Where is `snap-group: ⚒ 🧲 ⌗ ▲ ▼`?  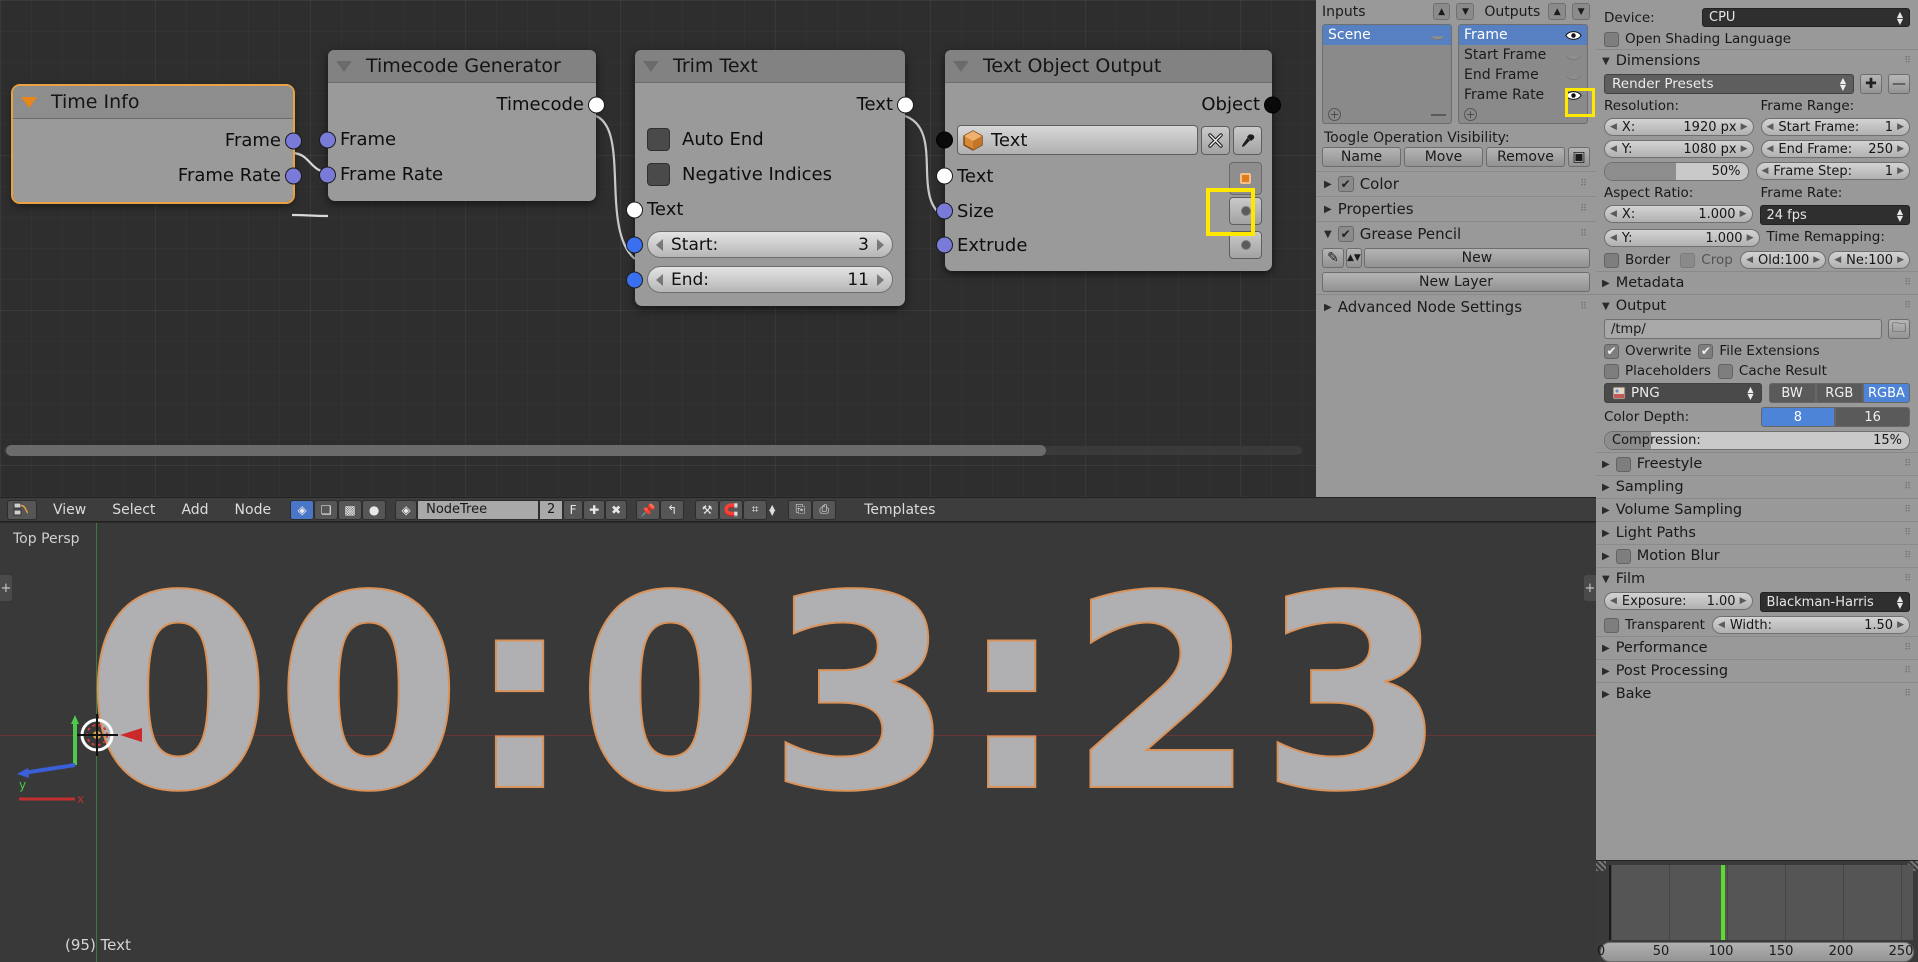 snap-group: ⚒ 🧲 ⌗ ▲ ▼ is located at coordinates (736, 509).